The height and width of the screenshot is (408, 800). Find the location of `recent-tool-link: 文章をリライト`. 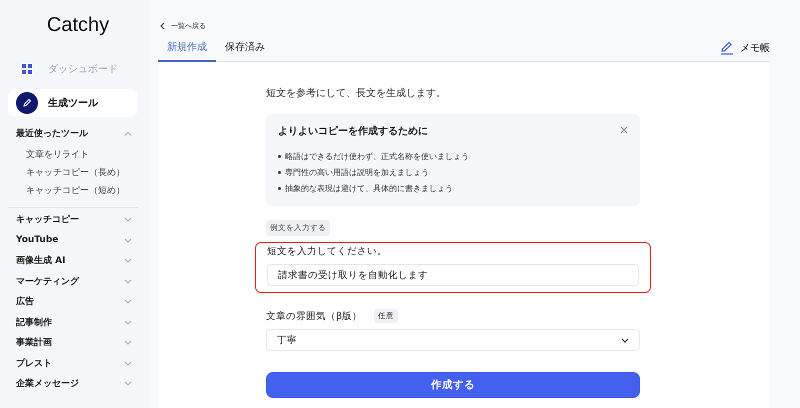

recent-tool-link: 文章をリライト is located at coordinates (82, 155).